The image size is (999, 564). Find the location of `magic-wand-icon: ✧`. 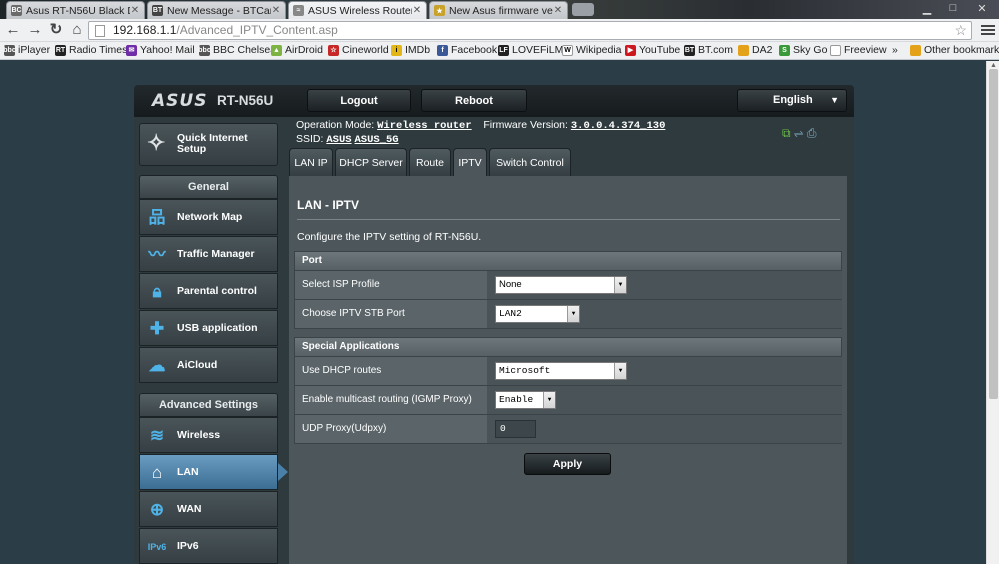

magic-wand-icon: ✧ is located at coordinates (156, 142).